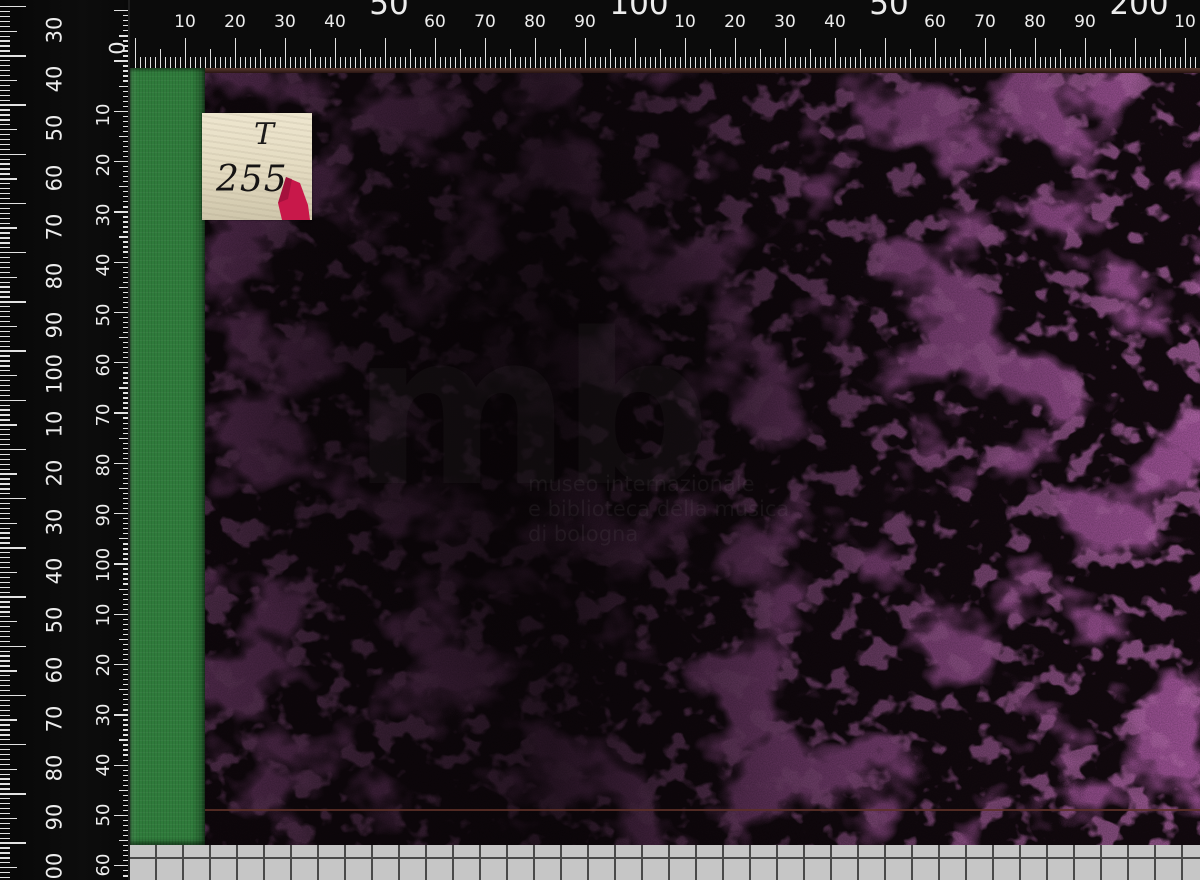  I want to click on ruler-label: 70, so click(985, 22).